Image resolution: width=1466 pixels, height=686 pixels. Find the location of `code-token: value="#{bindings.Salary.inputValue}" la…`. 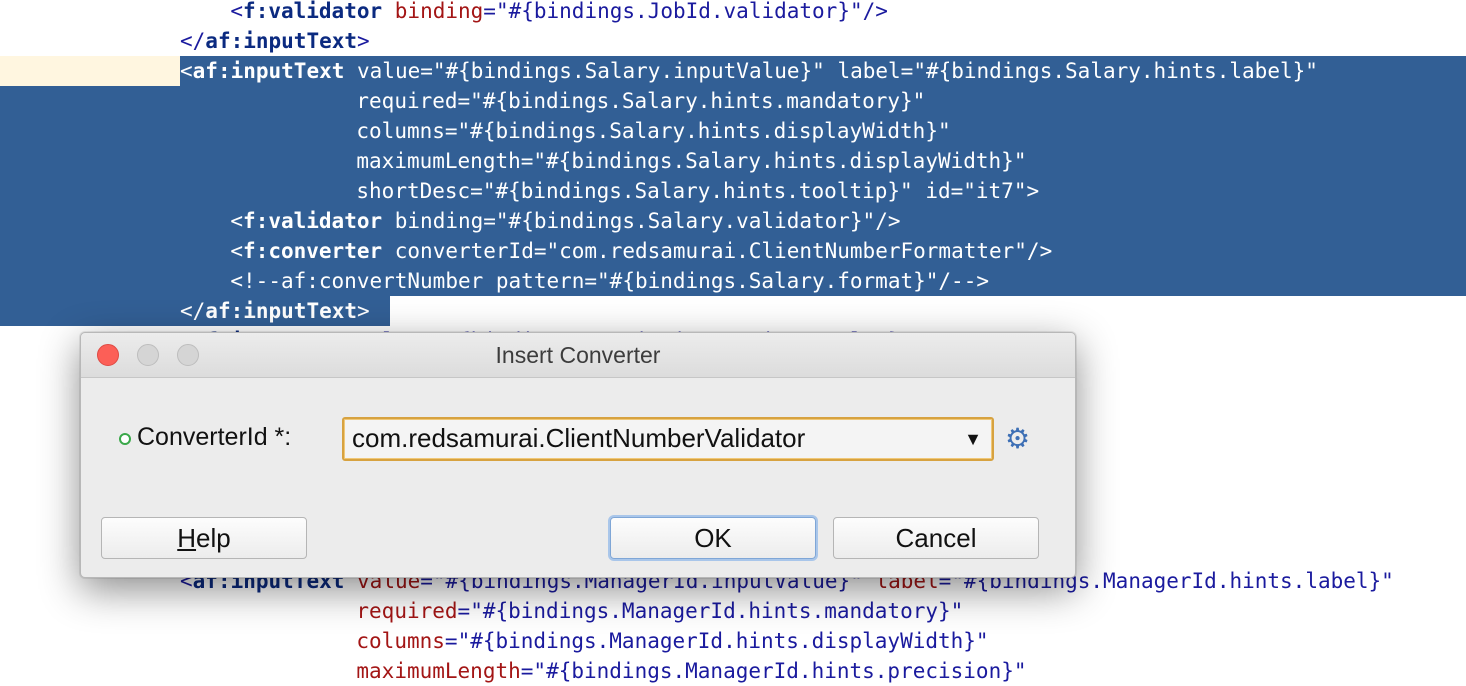

code-token: value="#{bindings.Salary.inputValue}" la… is located at coordinates (831, 71).